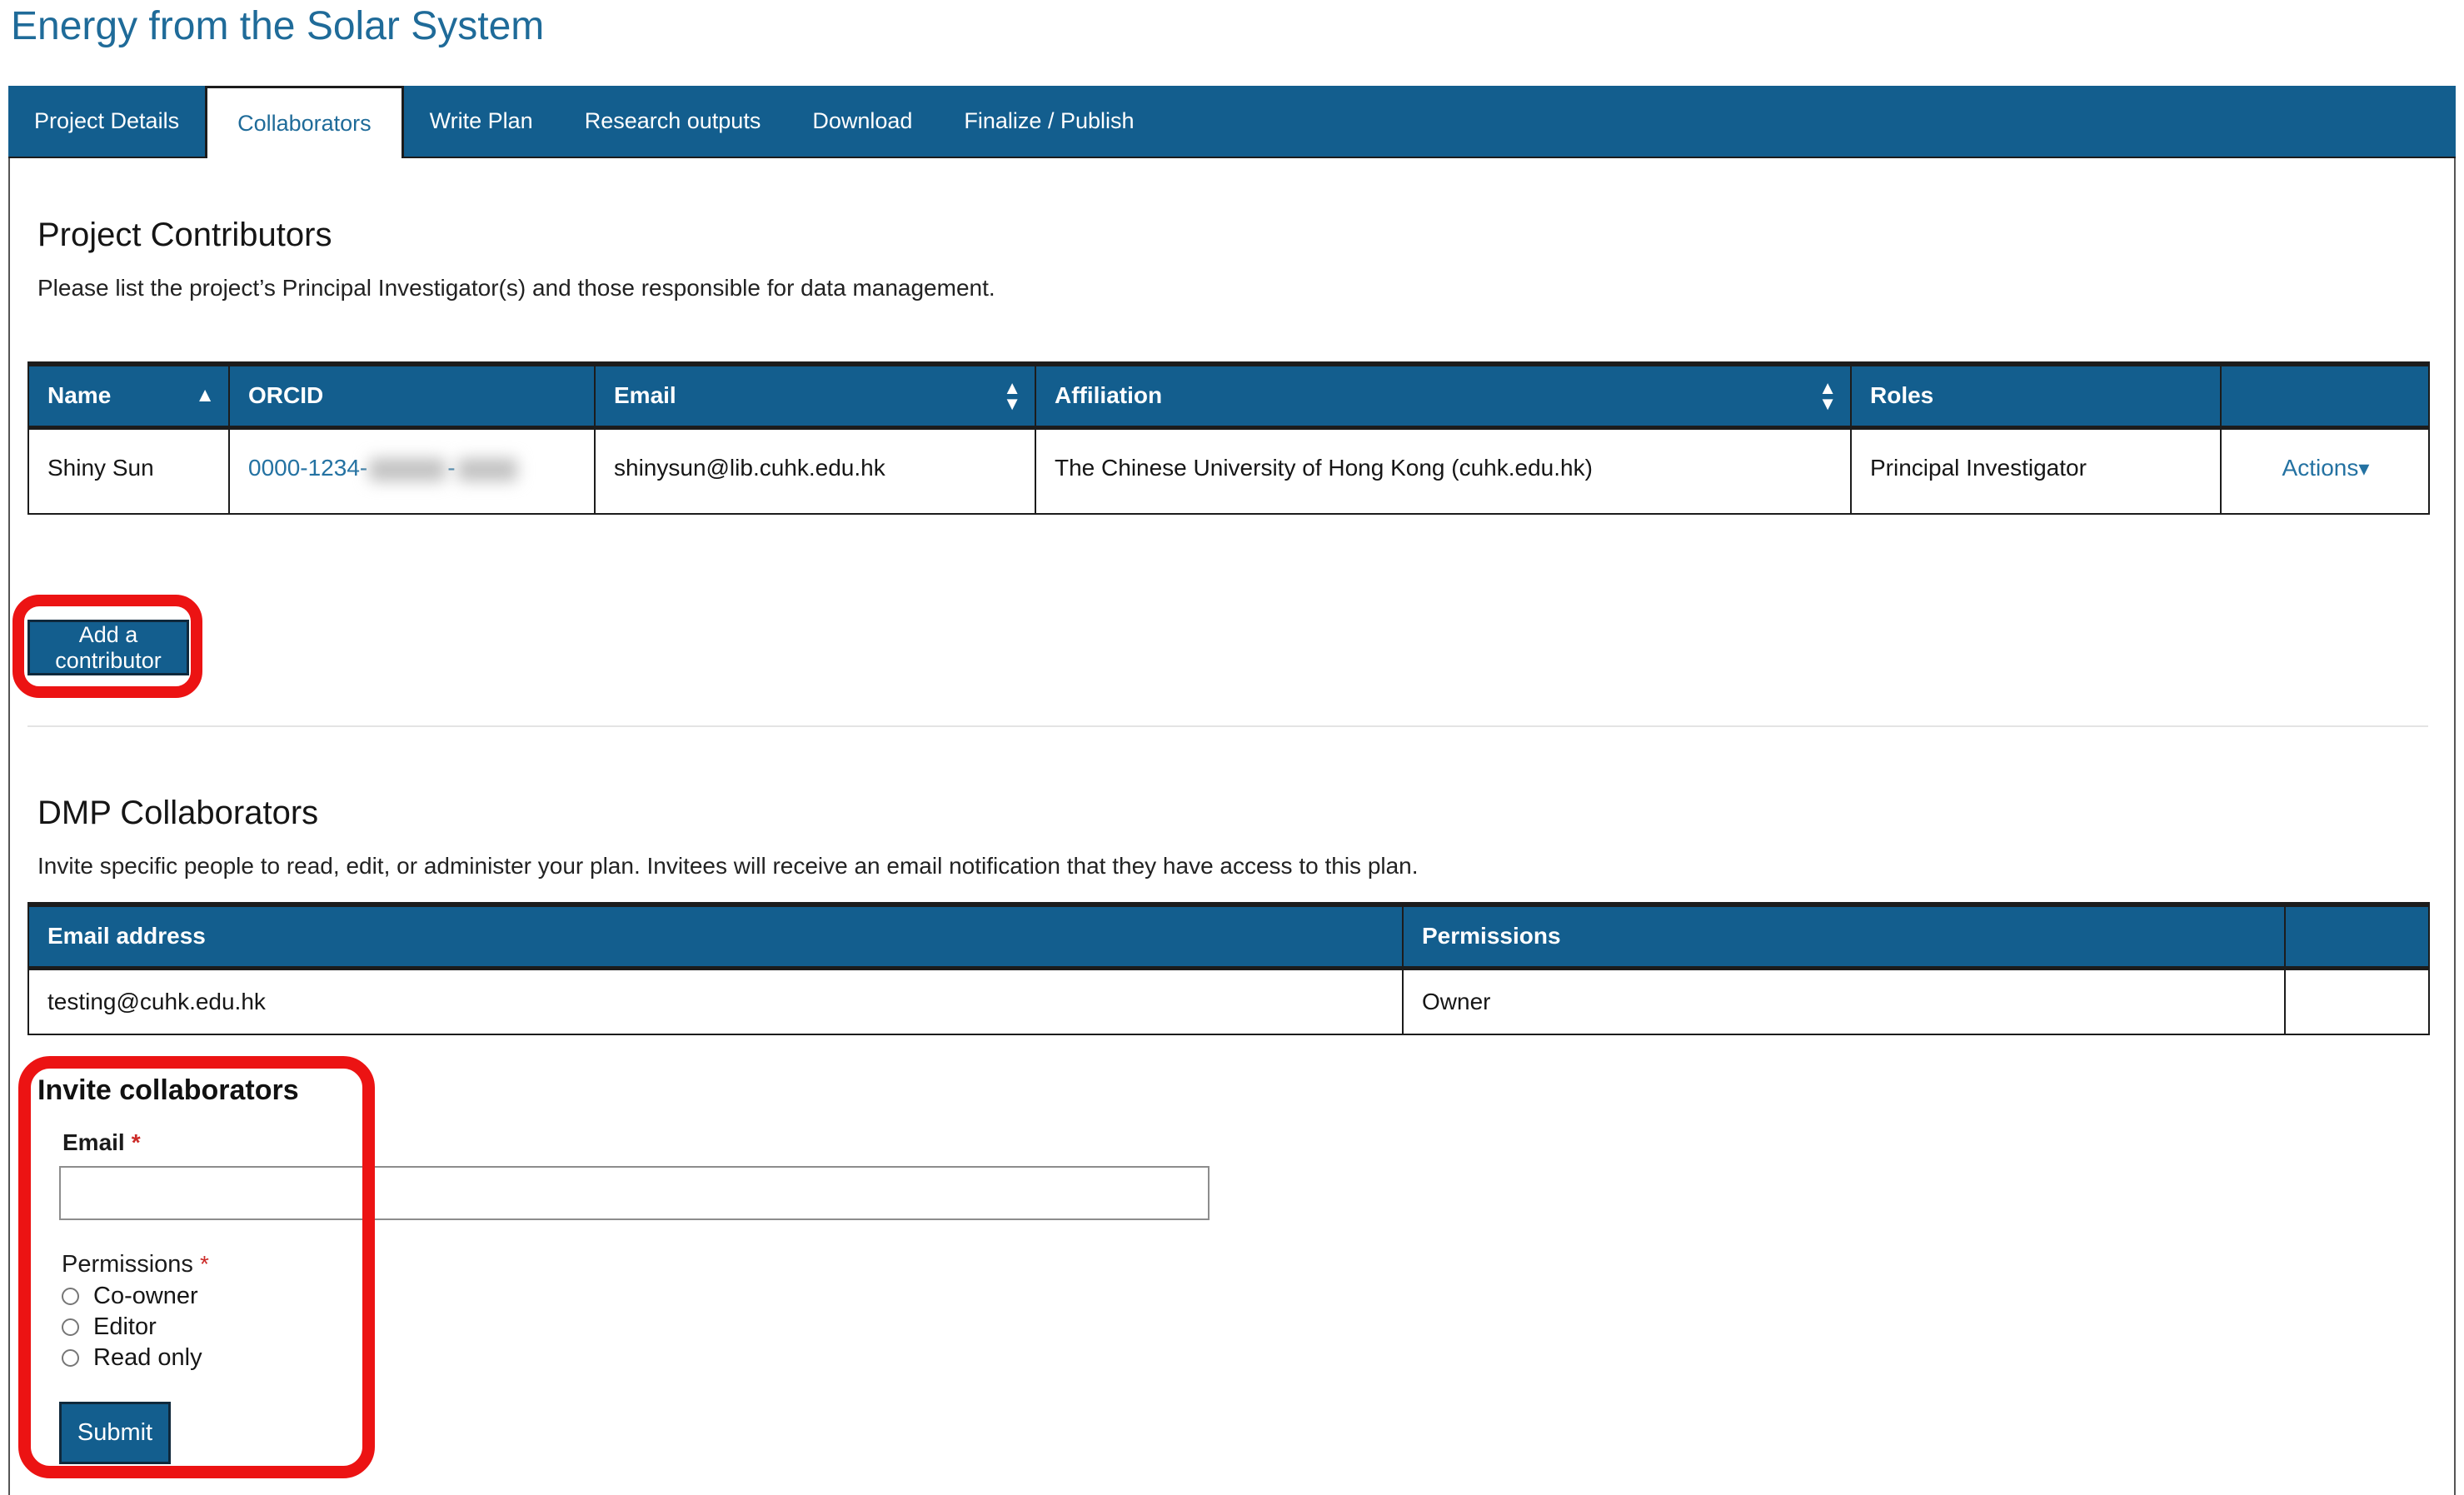 The height and width of the screenshot is (1495, 2464). What do you see at coordinates (278, 26) in the screenshot?
I see `page-title: Energy from the Solar System` at bounding box center [278, 26].